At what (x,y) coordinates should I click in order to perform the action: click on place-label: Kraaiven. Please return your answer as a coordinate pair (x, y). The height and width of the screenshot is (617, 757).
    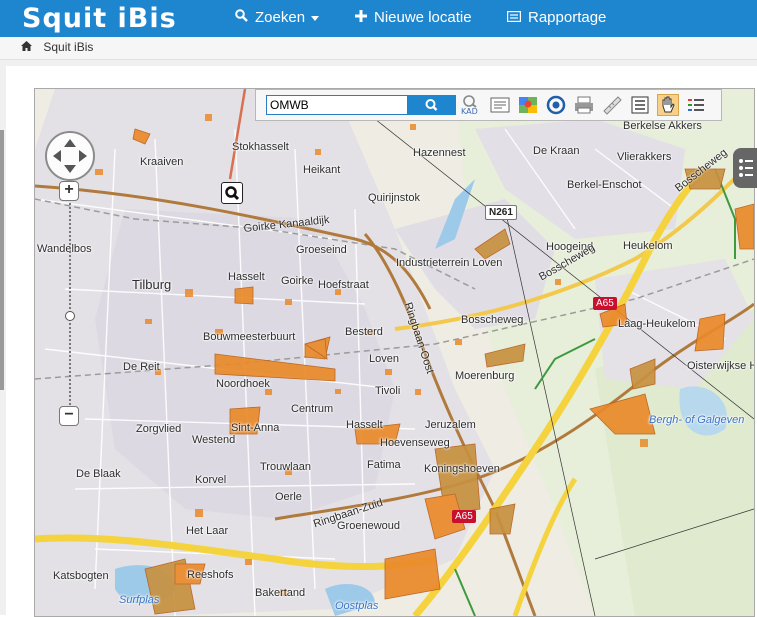
    Looking at the image, I should click on (162, 162).